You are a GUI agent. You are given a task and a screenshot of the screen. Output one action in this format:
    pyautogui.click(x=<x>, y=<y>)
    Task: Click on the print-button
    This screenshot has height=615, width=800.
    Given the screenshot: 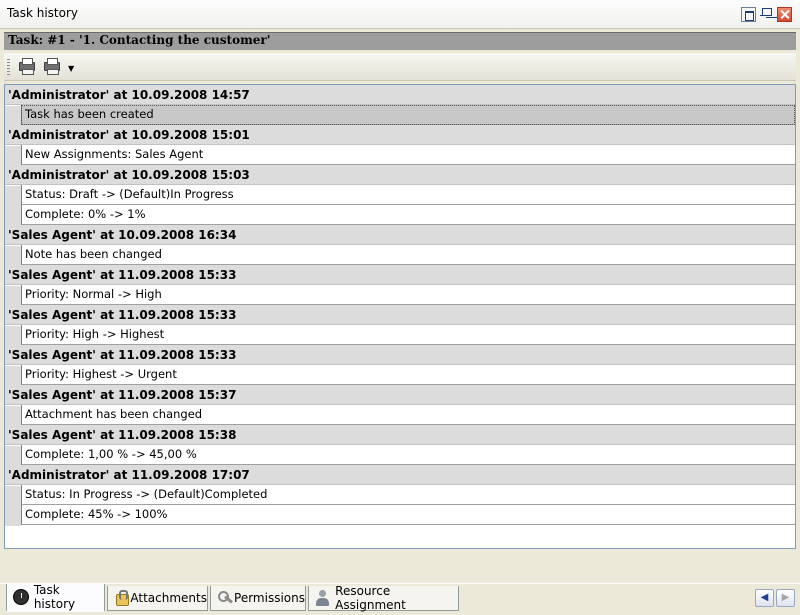 What is the action you would take?
    pyautogui.click(x=27, y=67)
    